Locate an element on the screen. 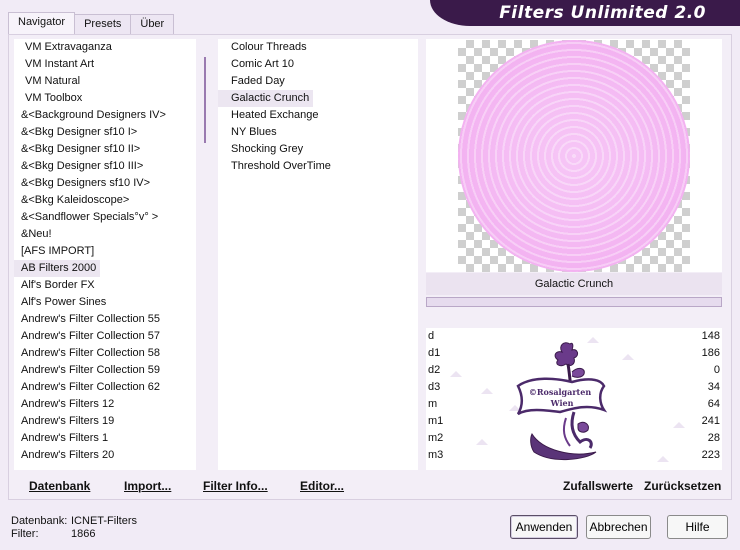 This screenshot has width=740, height=550. param-row: d1 186 is located at coordinates (574, 353).